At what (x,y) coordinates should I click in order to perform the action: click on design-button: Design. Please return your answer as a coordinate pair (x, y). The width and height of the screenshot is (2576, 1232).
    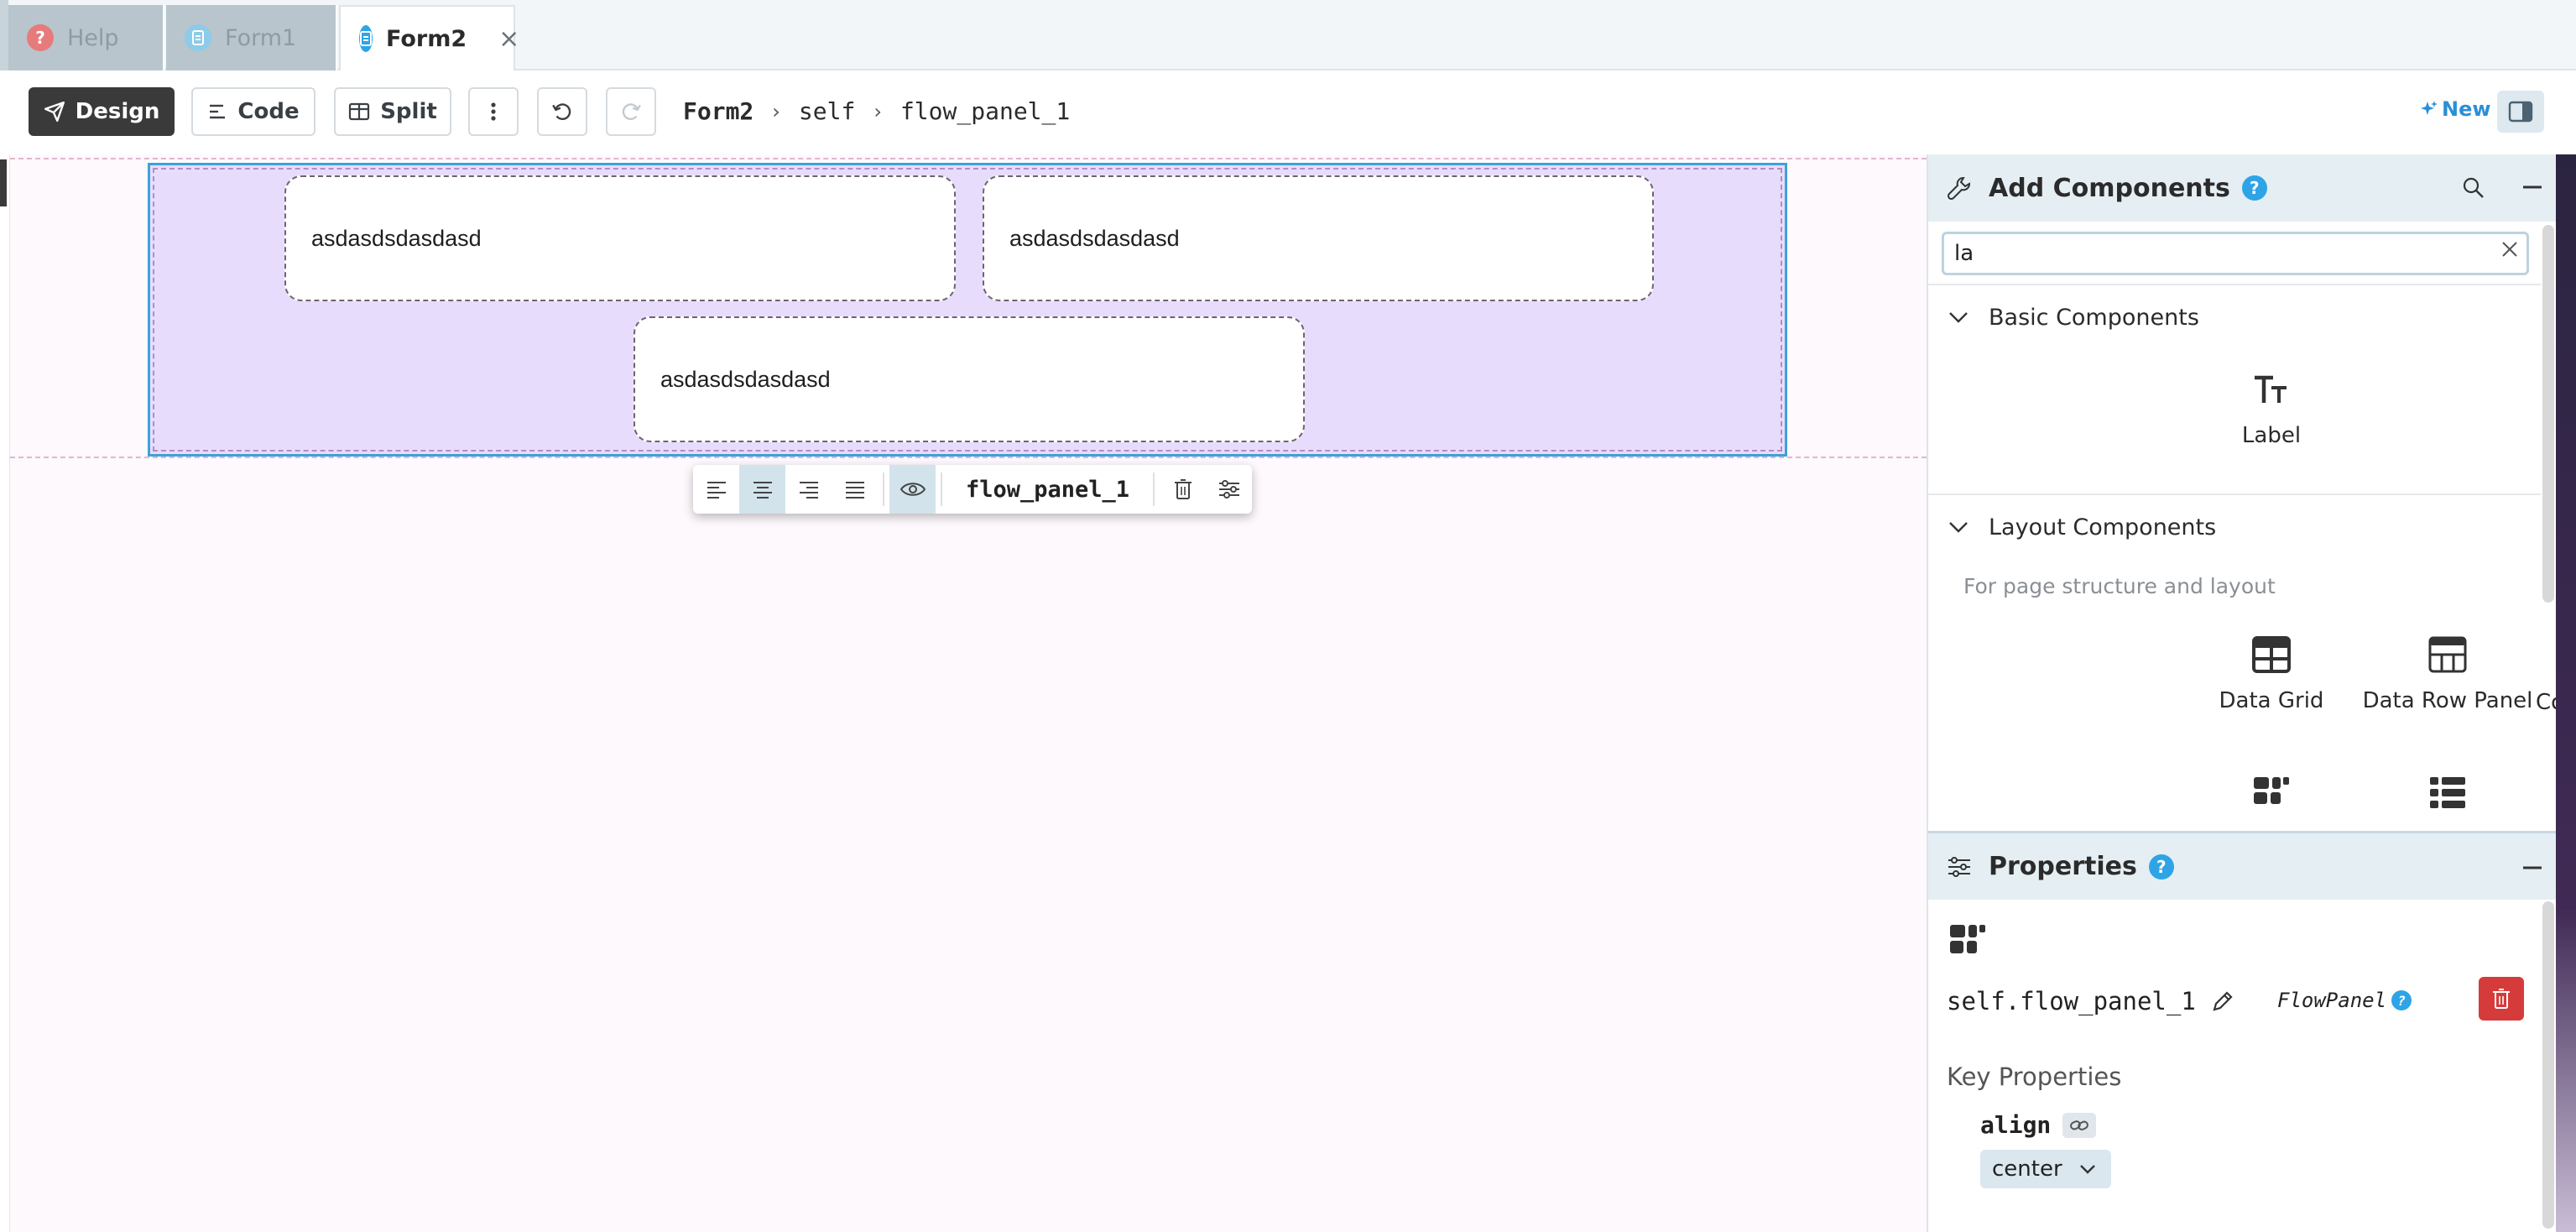
    Looking at the image, I should click on (102, 111).